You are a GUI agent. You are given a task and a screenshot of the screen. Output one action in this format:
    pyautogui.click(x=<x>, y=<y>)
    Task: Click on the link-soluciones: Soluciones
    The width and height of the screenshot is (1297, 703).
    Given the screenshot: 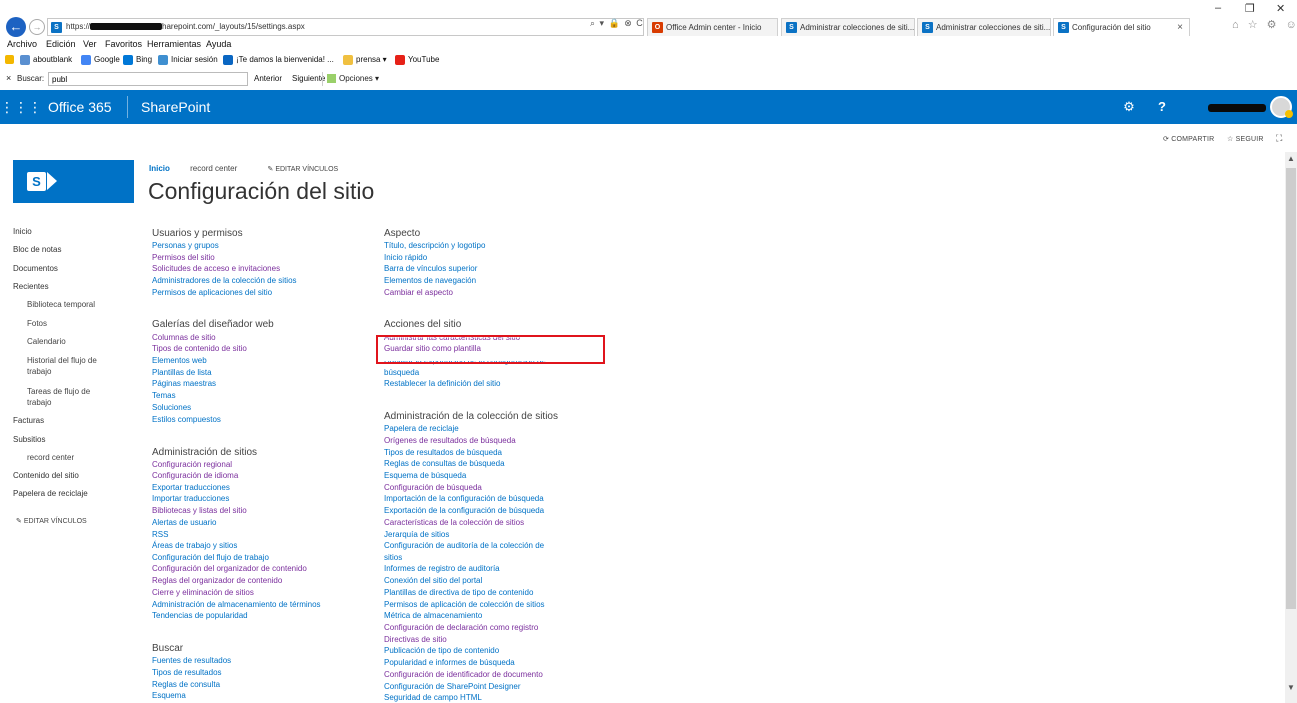 What is the action you would take?
    pyautogui.click(x=171, y=408)
    